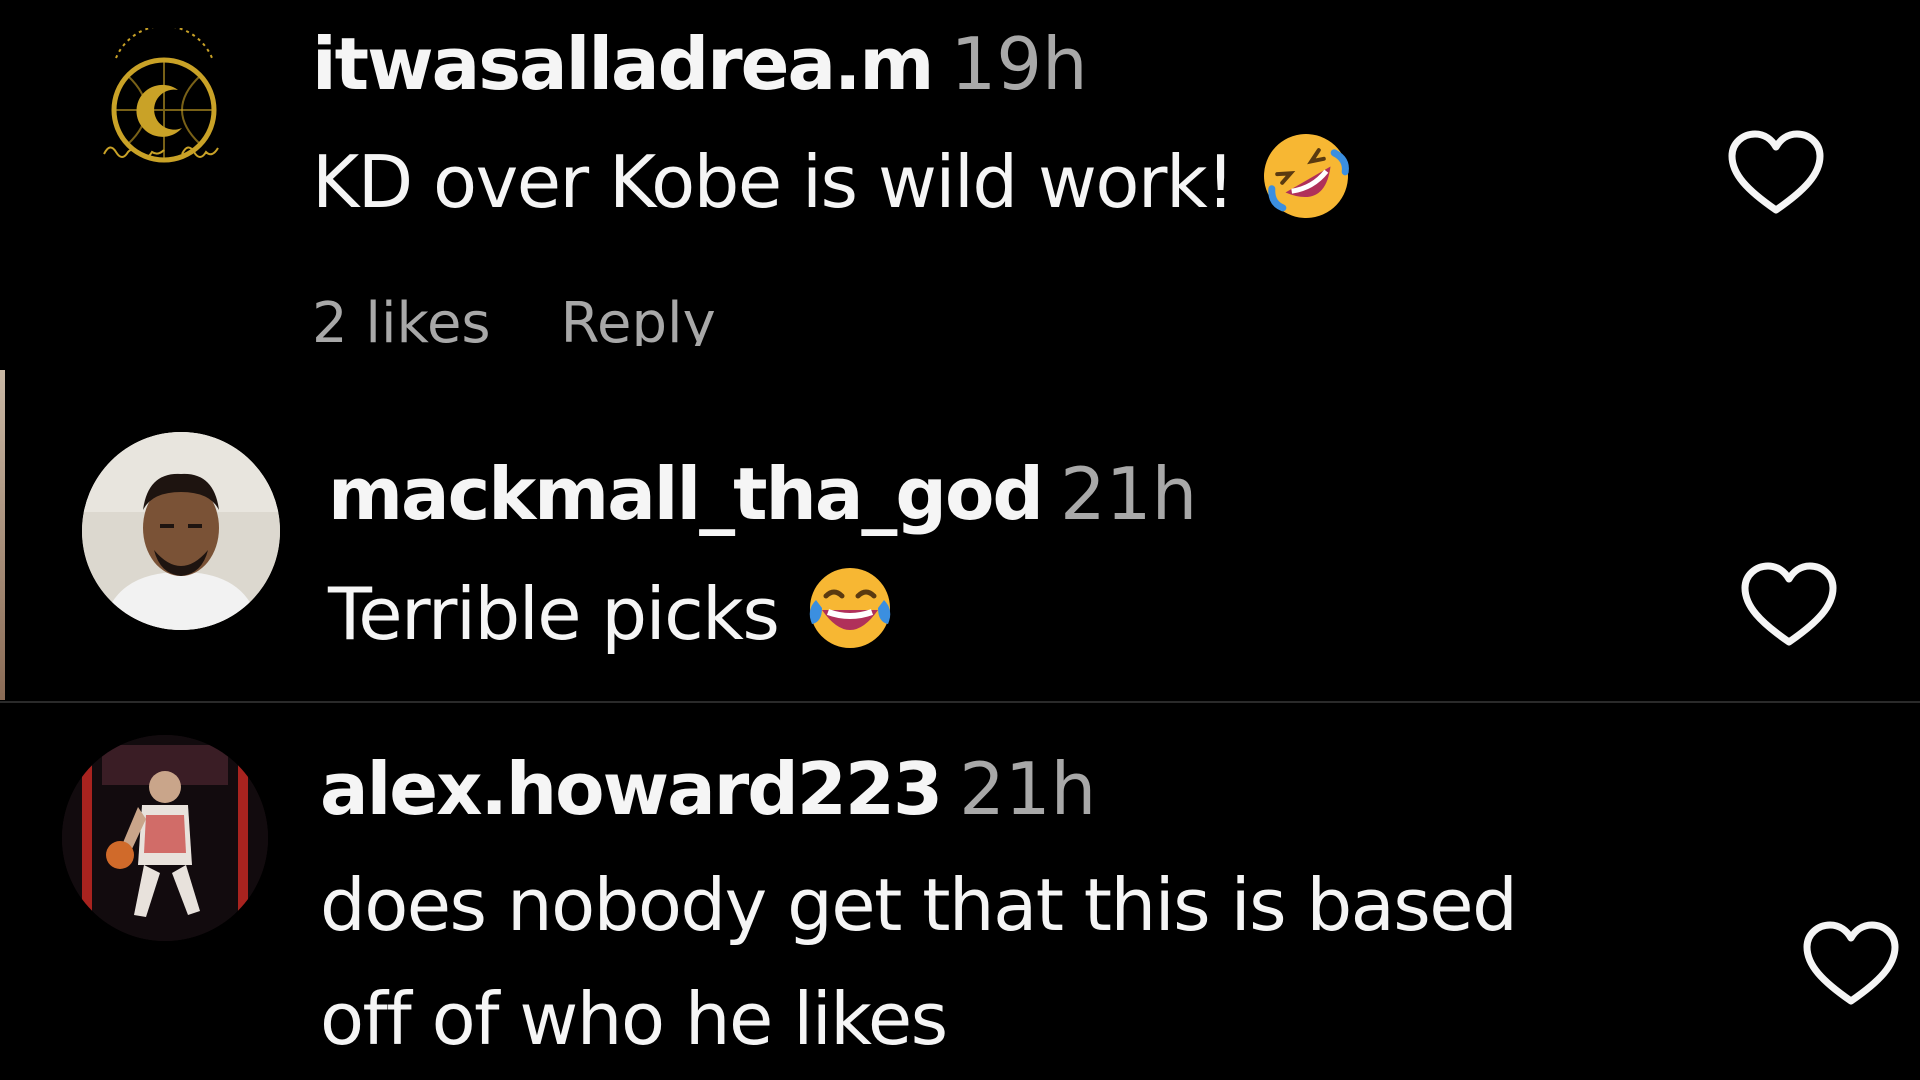  Describe the element at coordinates (919, 905) in the screenshot. I see `comment-text-line-1: does nobody get that this is based` at that location.